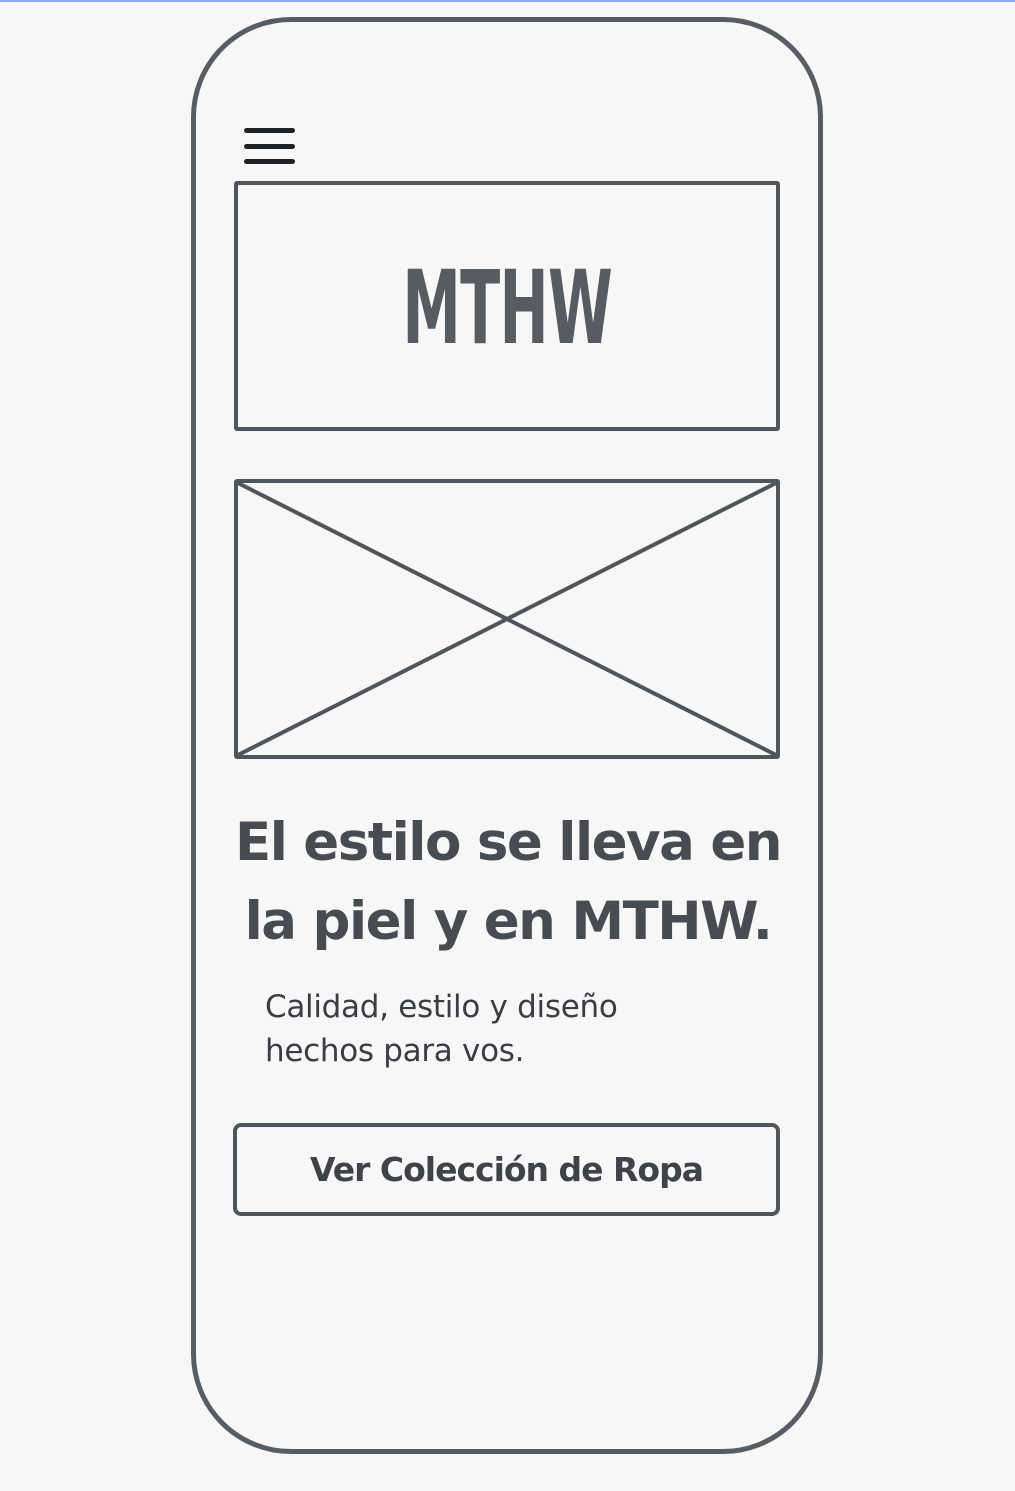 Image resolution: width=1015 pixels, height=1491 pixels. I want to click on hamburger-menu-icon, so click(270, 146).